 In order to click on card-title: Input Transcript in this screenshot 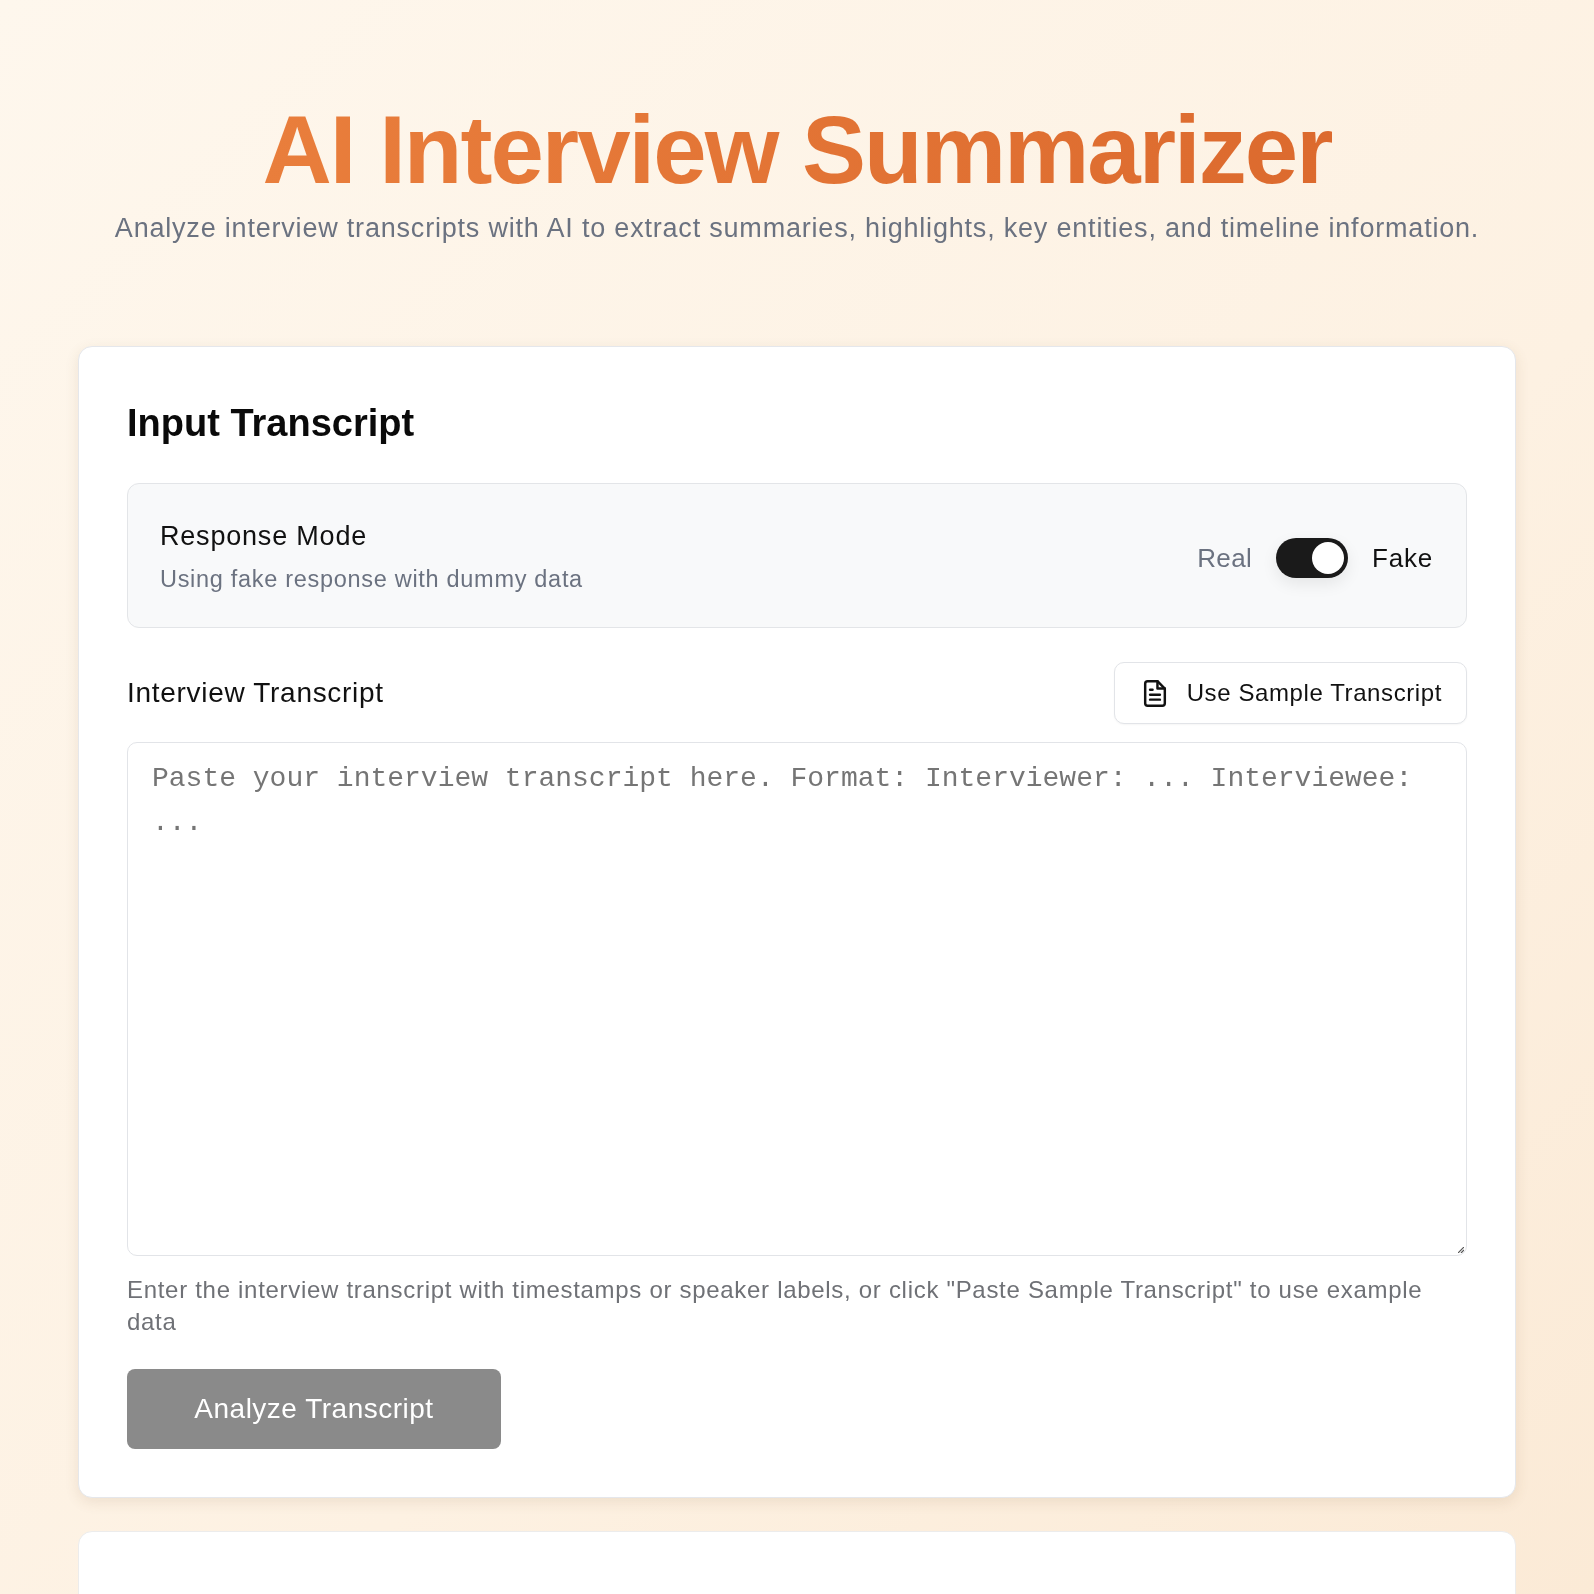, I will do `click(271, 423)`.